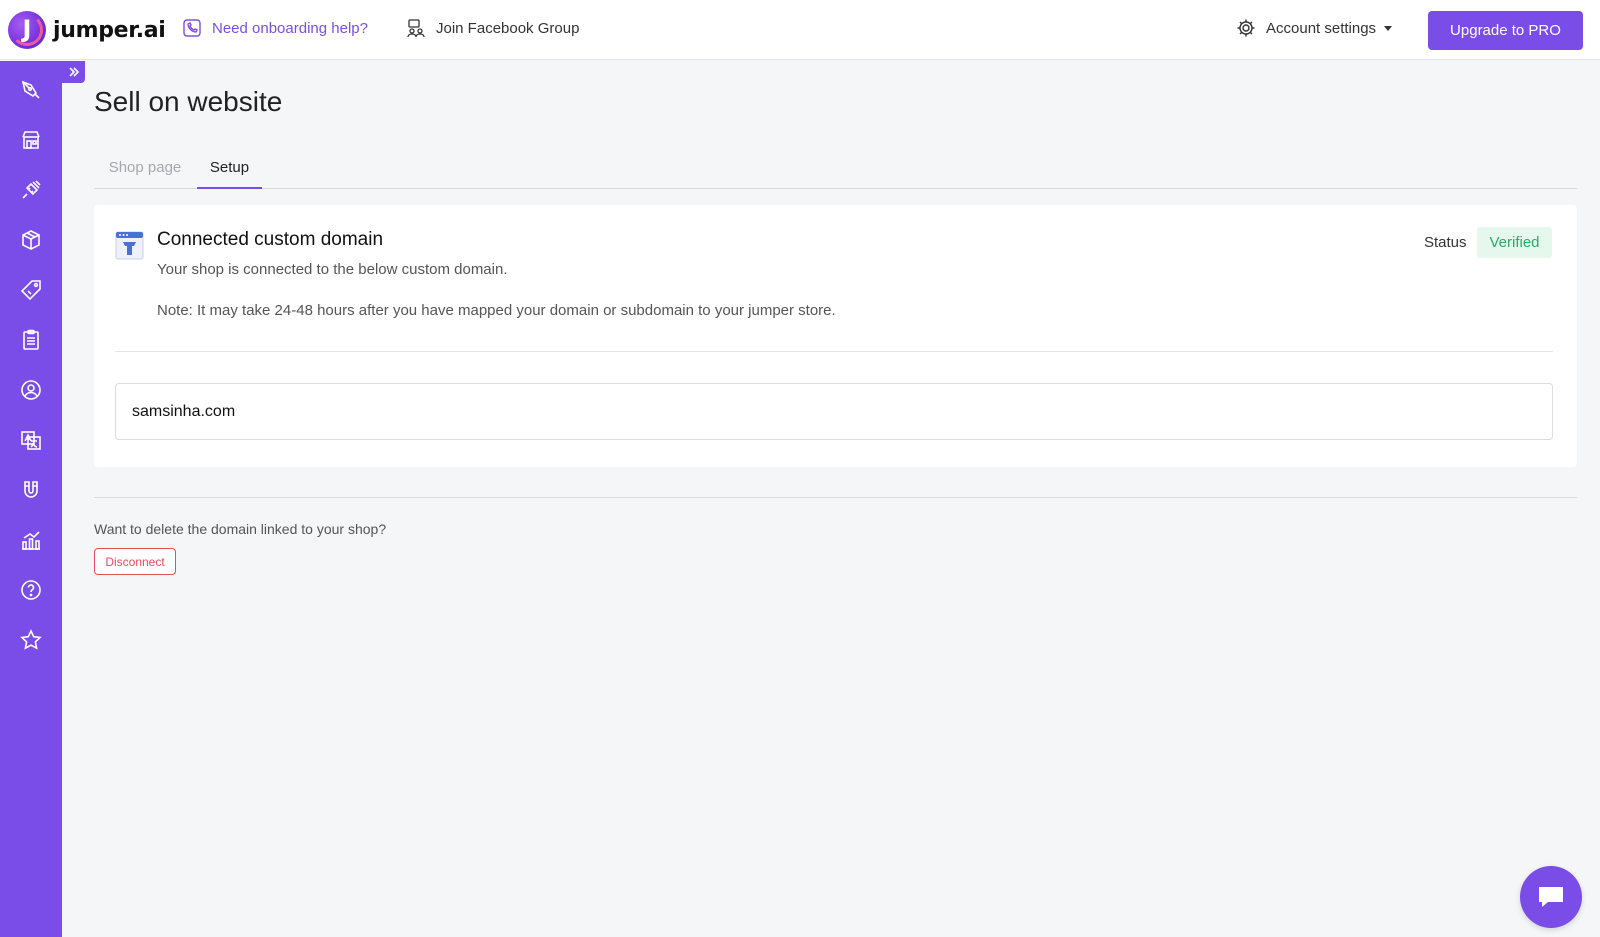 The width and height of the screenshot is (1600, 937). What do you see at coordinates (290, 28) in the screenshot?
I see `onboarding-help-label: Need onboarding help?` at bounding box center [290, 28].